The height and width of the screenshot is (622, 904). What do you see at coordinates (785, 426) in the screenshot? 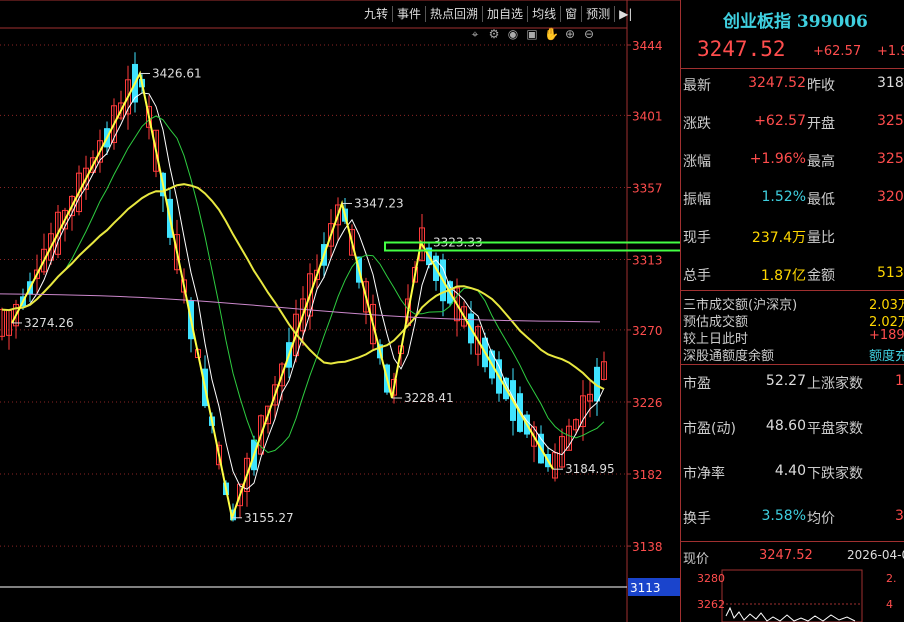
I see `valuation-value: 48.60` at bounding box center [785, 426].